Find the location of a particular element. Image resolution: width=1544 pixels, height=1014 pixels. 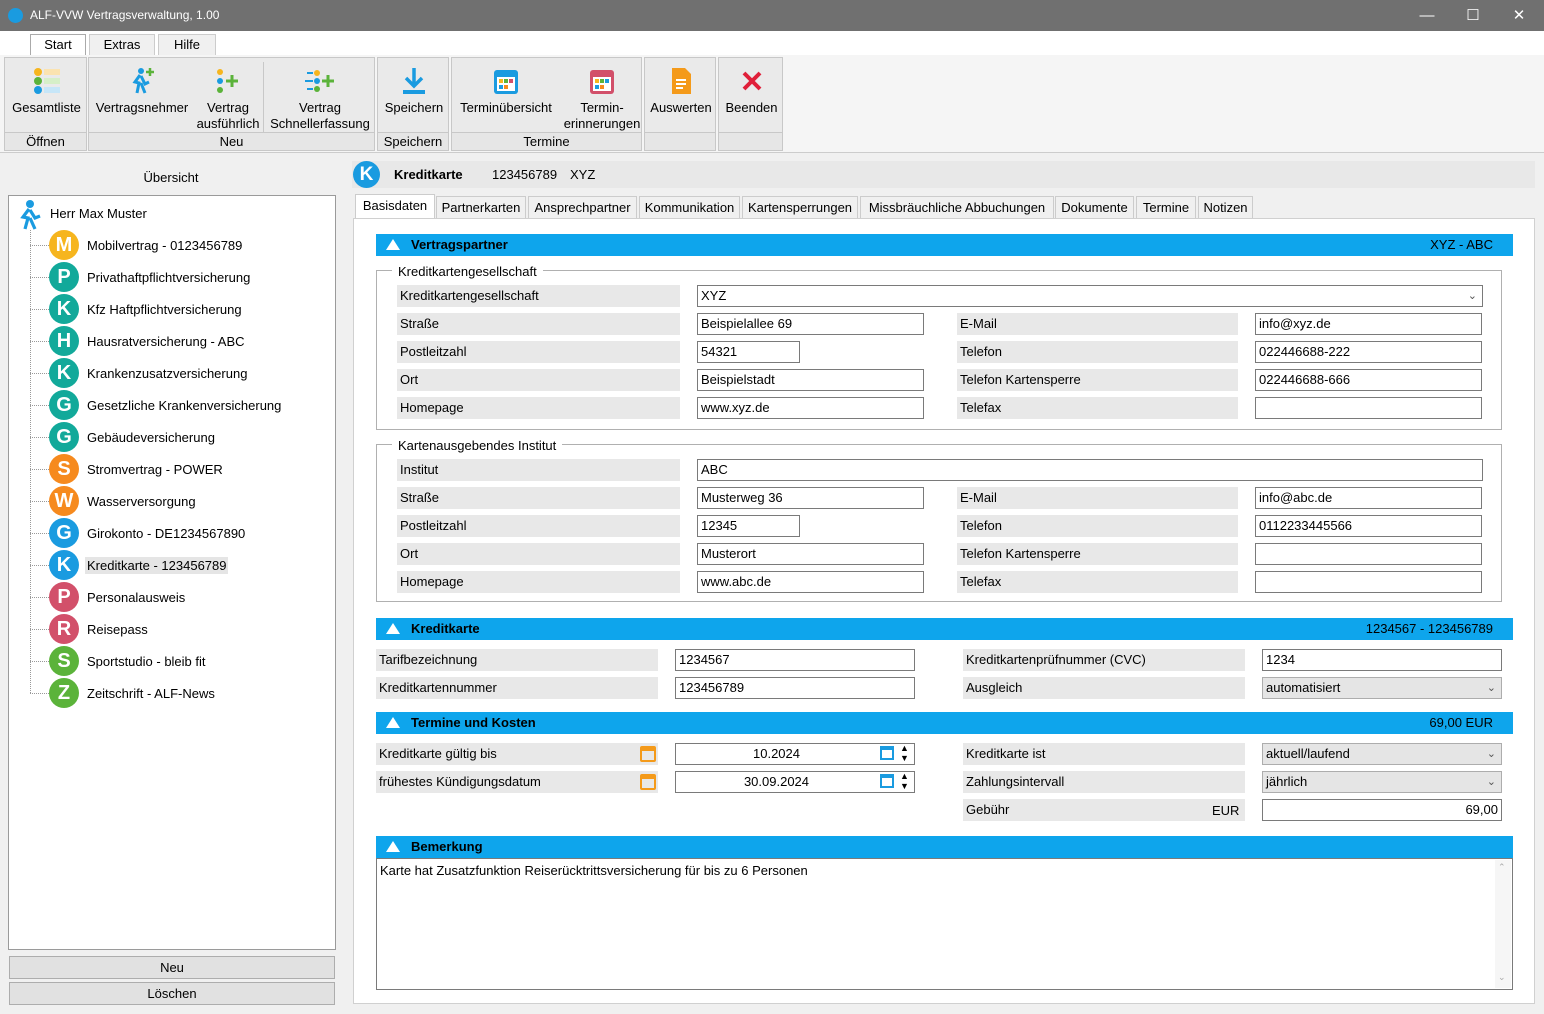

label-telefon-kartensperre: Telefon Kartensperre is located at coordinates (1097, 554).